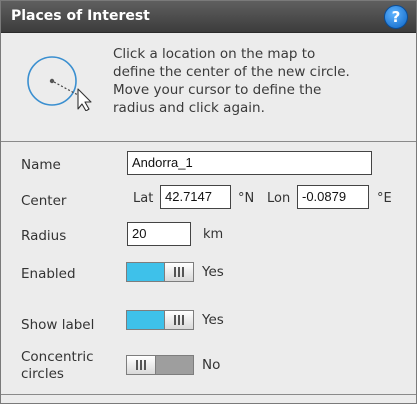  I want to click on lat-input: 42.7147, so click(195, 197).